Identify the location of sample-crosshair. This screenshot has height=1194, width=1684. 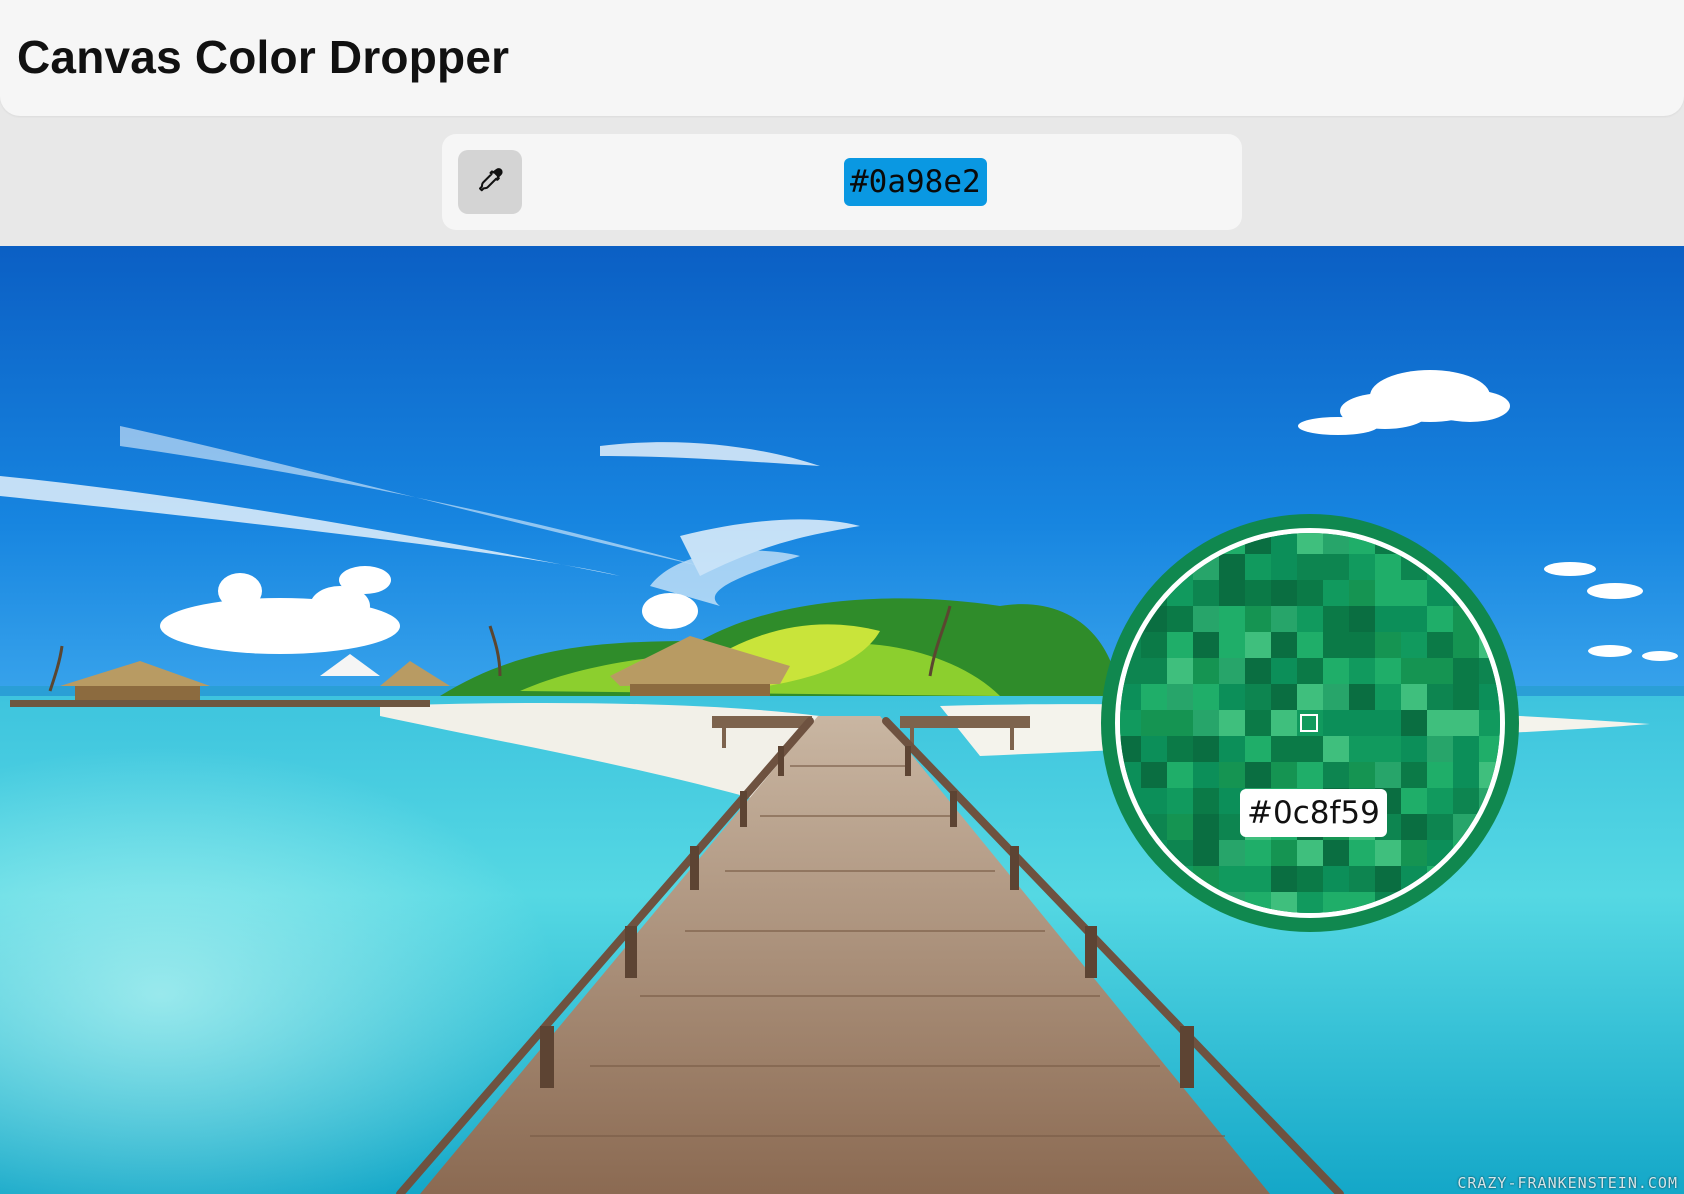
(1309, 723).